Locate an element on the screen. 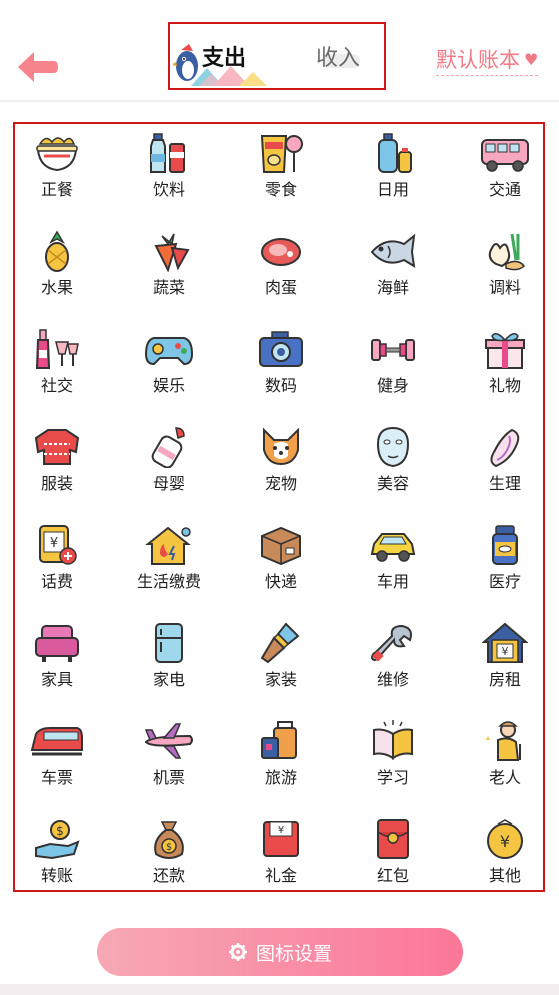 The width and height of the screenshot is (559, 995). category-social: 社交 is located at coordinates (57, 368).